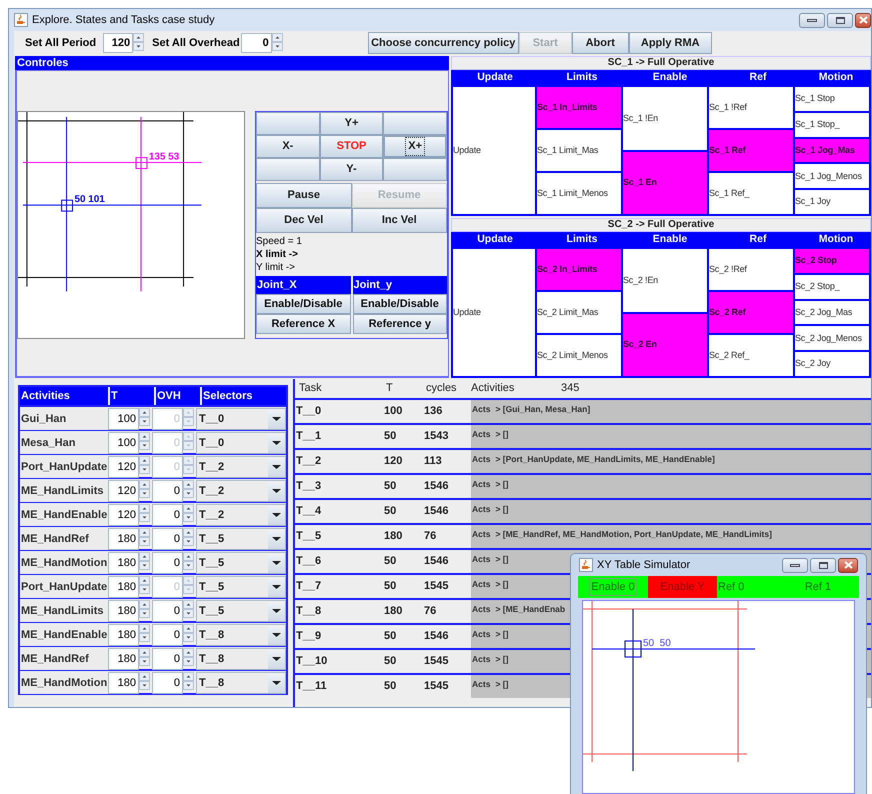 The image size is (872, 794). Describe the element at coordinates (352, 123) in the screenshot. I see `jog-button: Y+` at that location.